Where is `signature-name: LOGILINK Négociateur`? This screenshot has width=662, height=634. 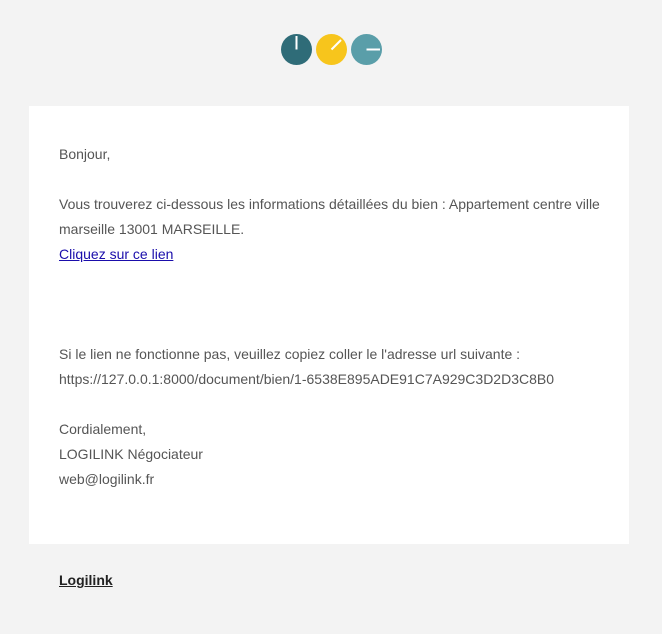
signature-name: LOGILINK Négociateur is located at coordinates (131, 454).